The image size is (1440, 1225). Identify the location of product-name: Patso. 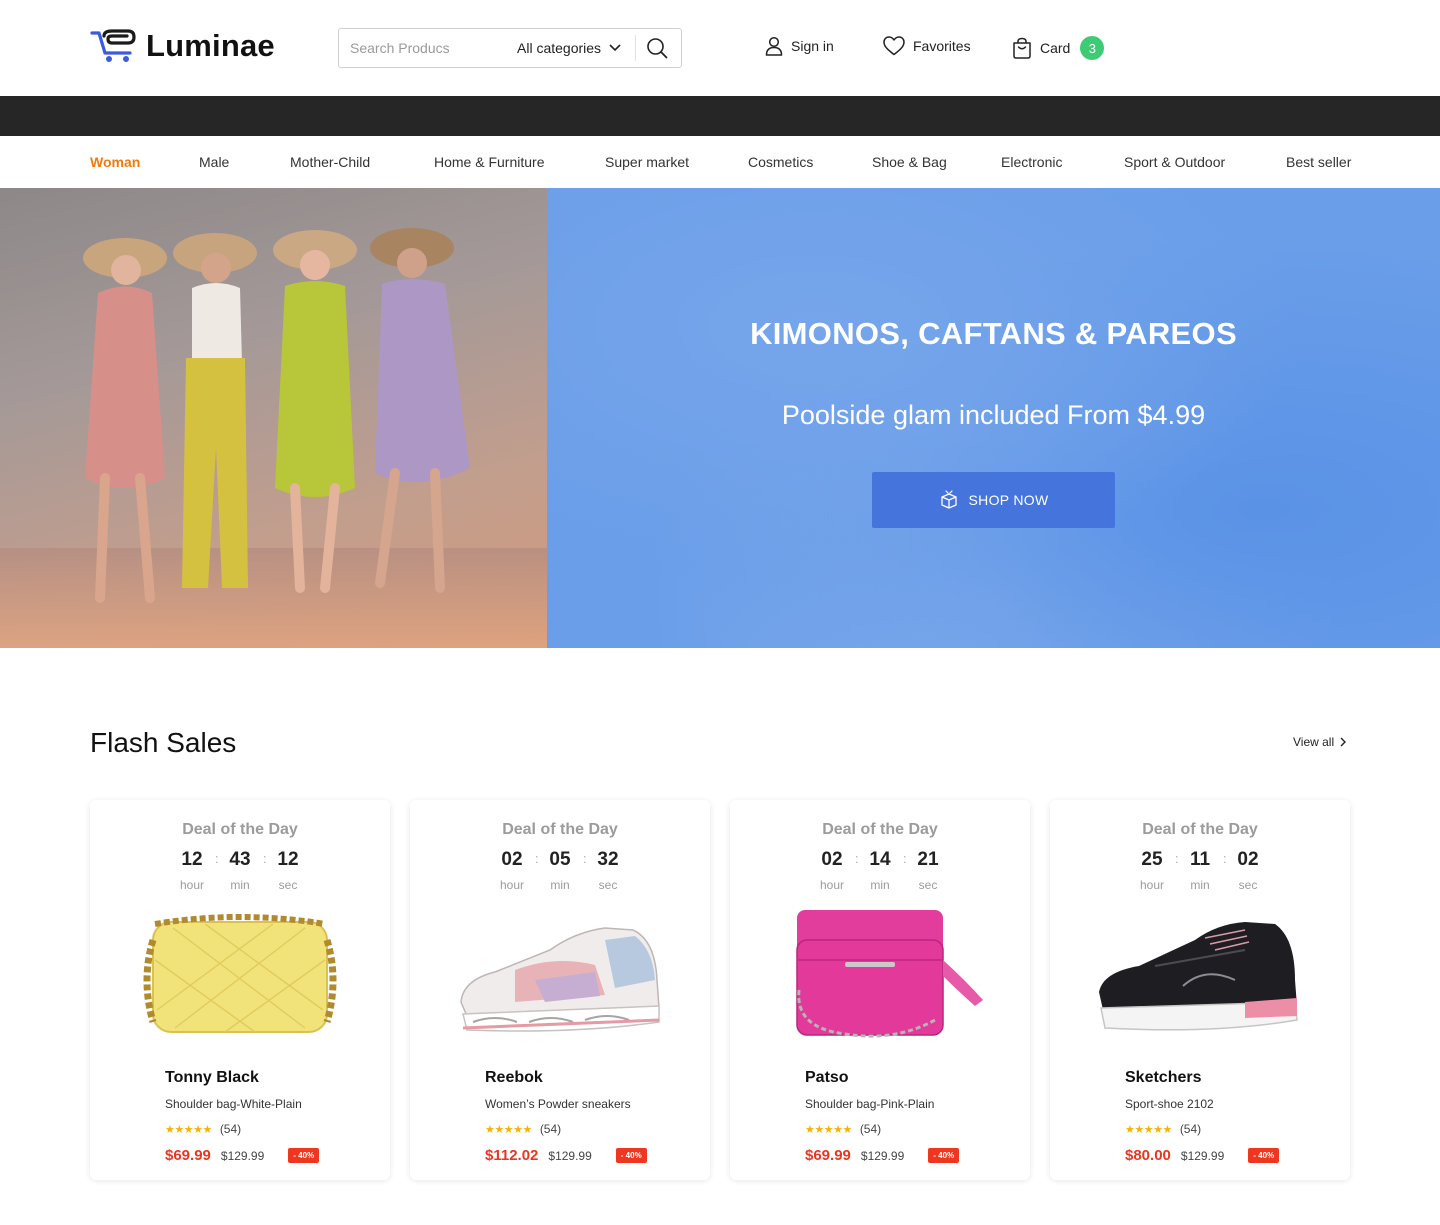
(827, 1077).